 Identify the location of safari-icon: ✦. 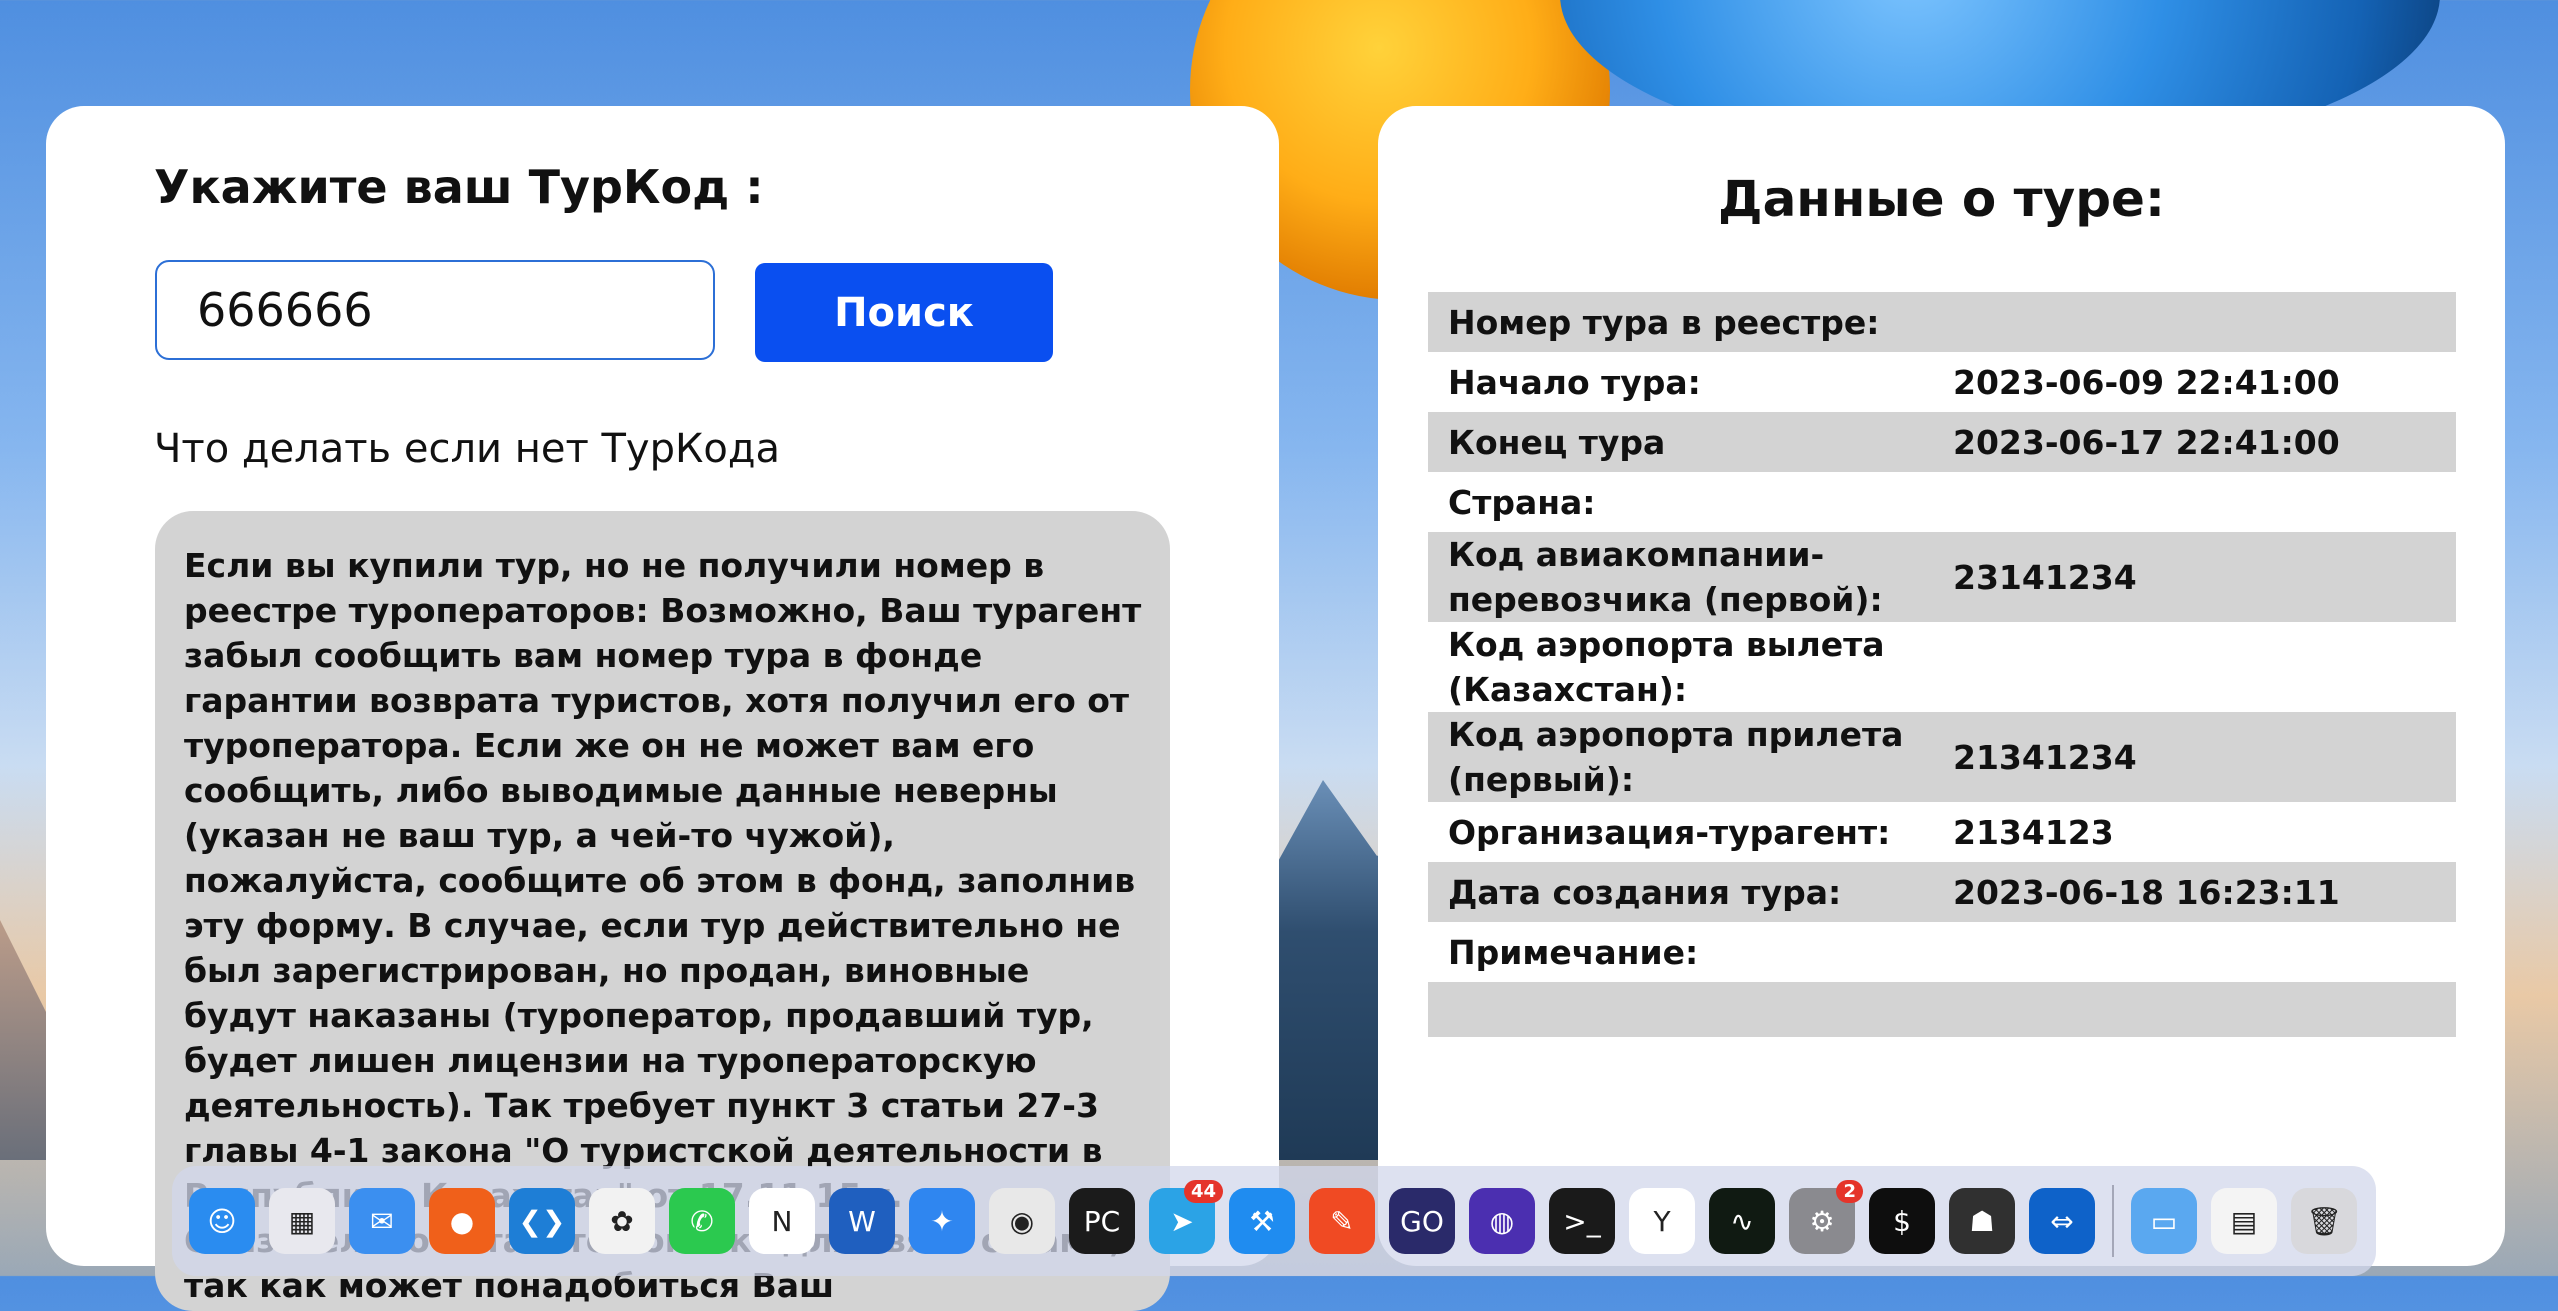
(942, 1221).